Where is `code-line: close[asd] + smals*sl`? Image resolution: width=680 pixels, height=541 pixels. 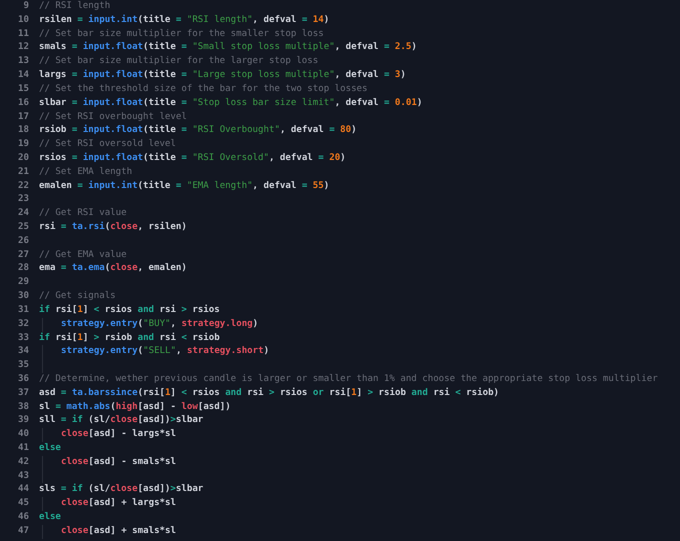
code-line: close[asd] + smals*sl is located at coordinates (118, 531).